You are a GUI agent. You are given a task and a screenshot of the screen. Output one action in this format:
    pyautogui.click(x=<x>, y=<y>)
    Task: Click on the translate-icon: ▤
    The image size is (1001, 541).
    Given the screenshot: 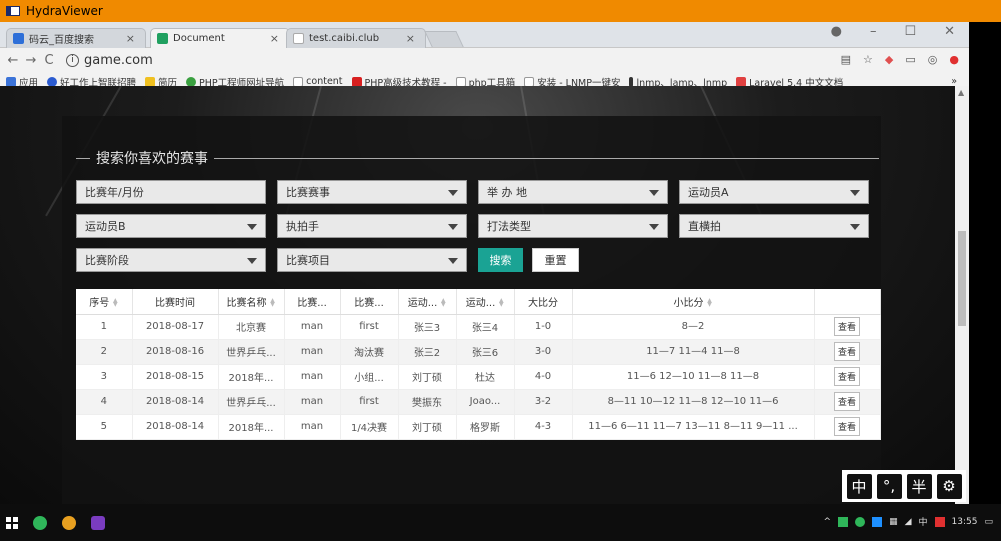 What is the action you would take?
    pyautogui.click(x=846, y=59)
    